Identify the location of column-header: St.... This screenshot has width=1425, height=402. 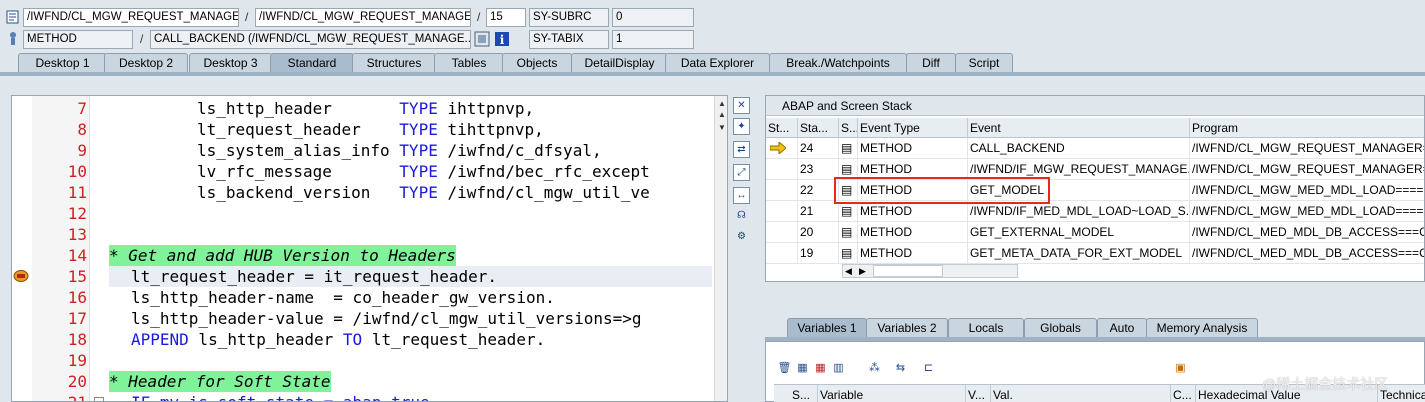
(782, 128).